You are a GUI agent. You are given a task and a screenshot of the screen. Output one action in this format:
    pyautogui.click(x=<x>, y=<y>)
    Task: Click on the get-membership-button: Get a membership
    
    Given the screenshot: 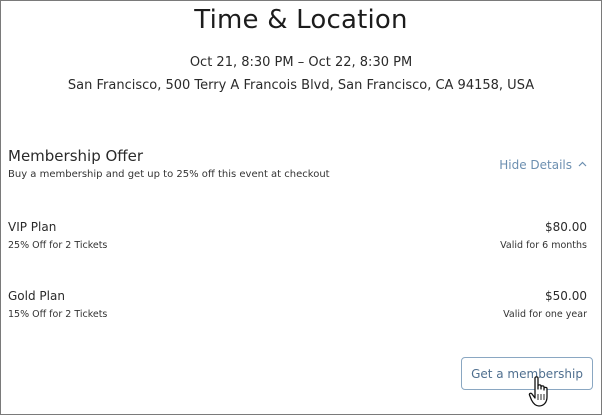 What is the action you would take?
    pyautogui.click(x=527, y=373)
    